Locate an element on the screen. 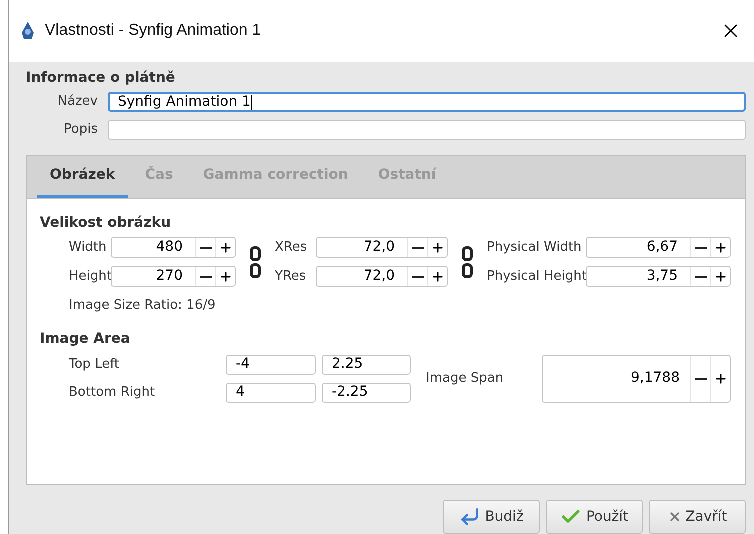 The width and height of the screenshot is (754, 534). dialog-button: Použít is located at coordinates (594, 517).